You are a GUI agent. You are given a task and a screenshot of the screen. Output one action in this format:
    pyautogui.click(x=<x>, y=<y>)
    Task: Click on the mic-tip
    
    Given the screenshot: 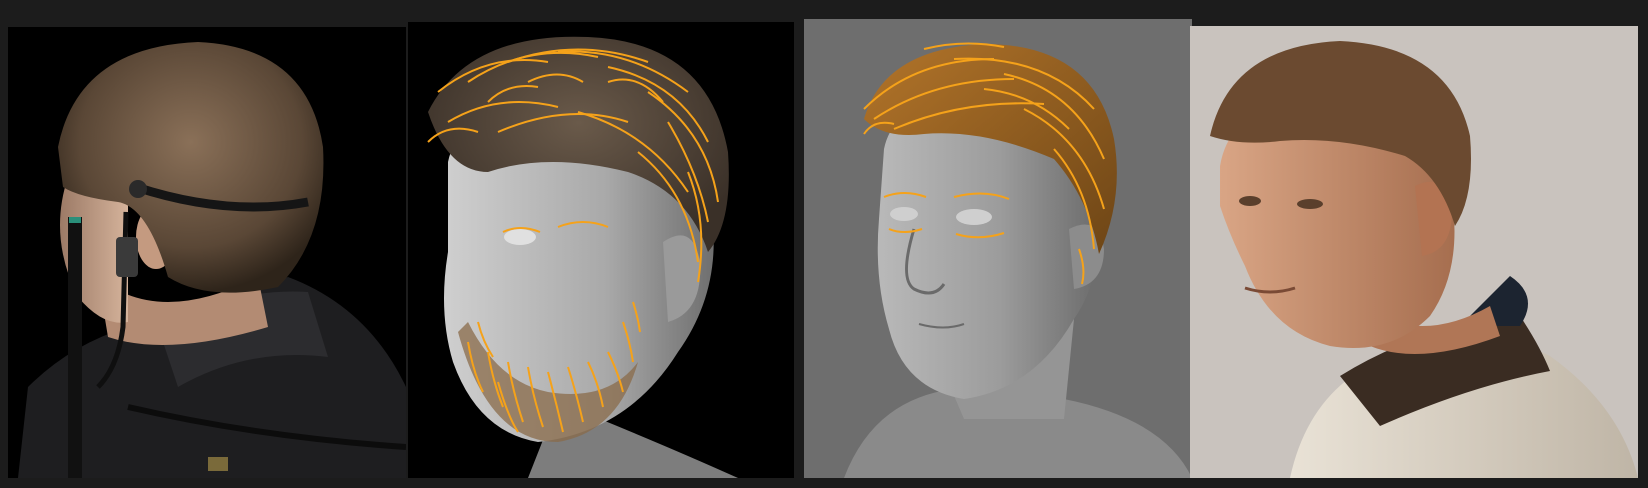 What is the action you would take?
    pyautogui.click(x=75, y=220)
    